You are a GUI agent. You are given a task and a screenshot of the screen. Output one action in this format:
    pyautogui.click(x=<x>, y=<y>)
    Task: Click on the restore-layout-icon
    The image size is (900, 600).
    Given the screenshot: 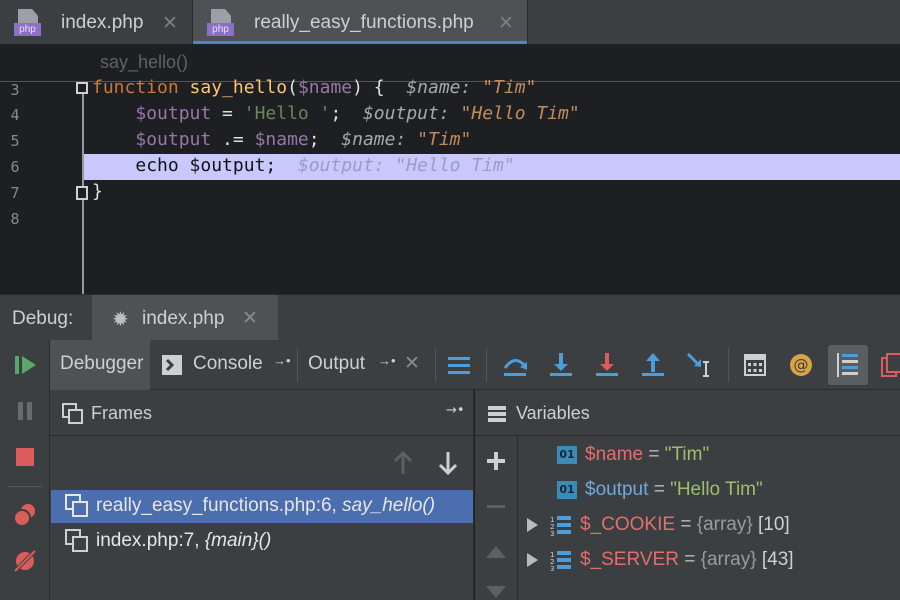 What is the action you would take?
    pyautogui.click(x=888, y=365)
    